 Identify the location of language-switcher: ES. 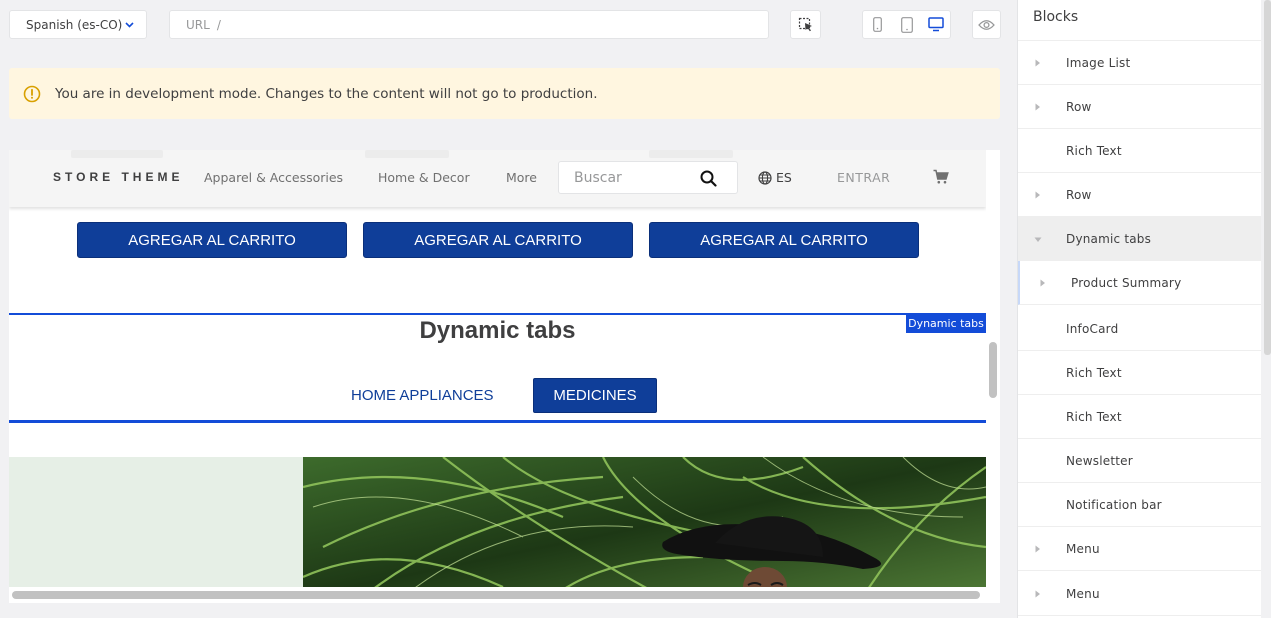
(775, 177).